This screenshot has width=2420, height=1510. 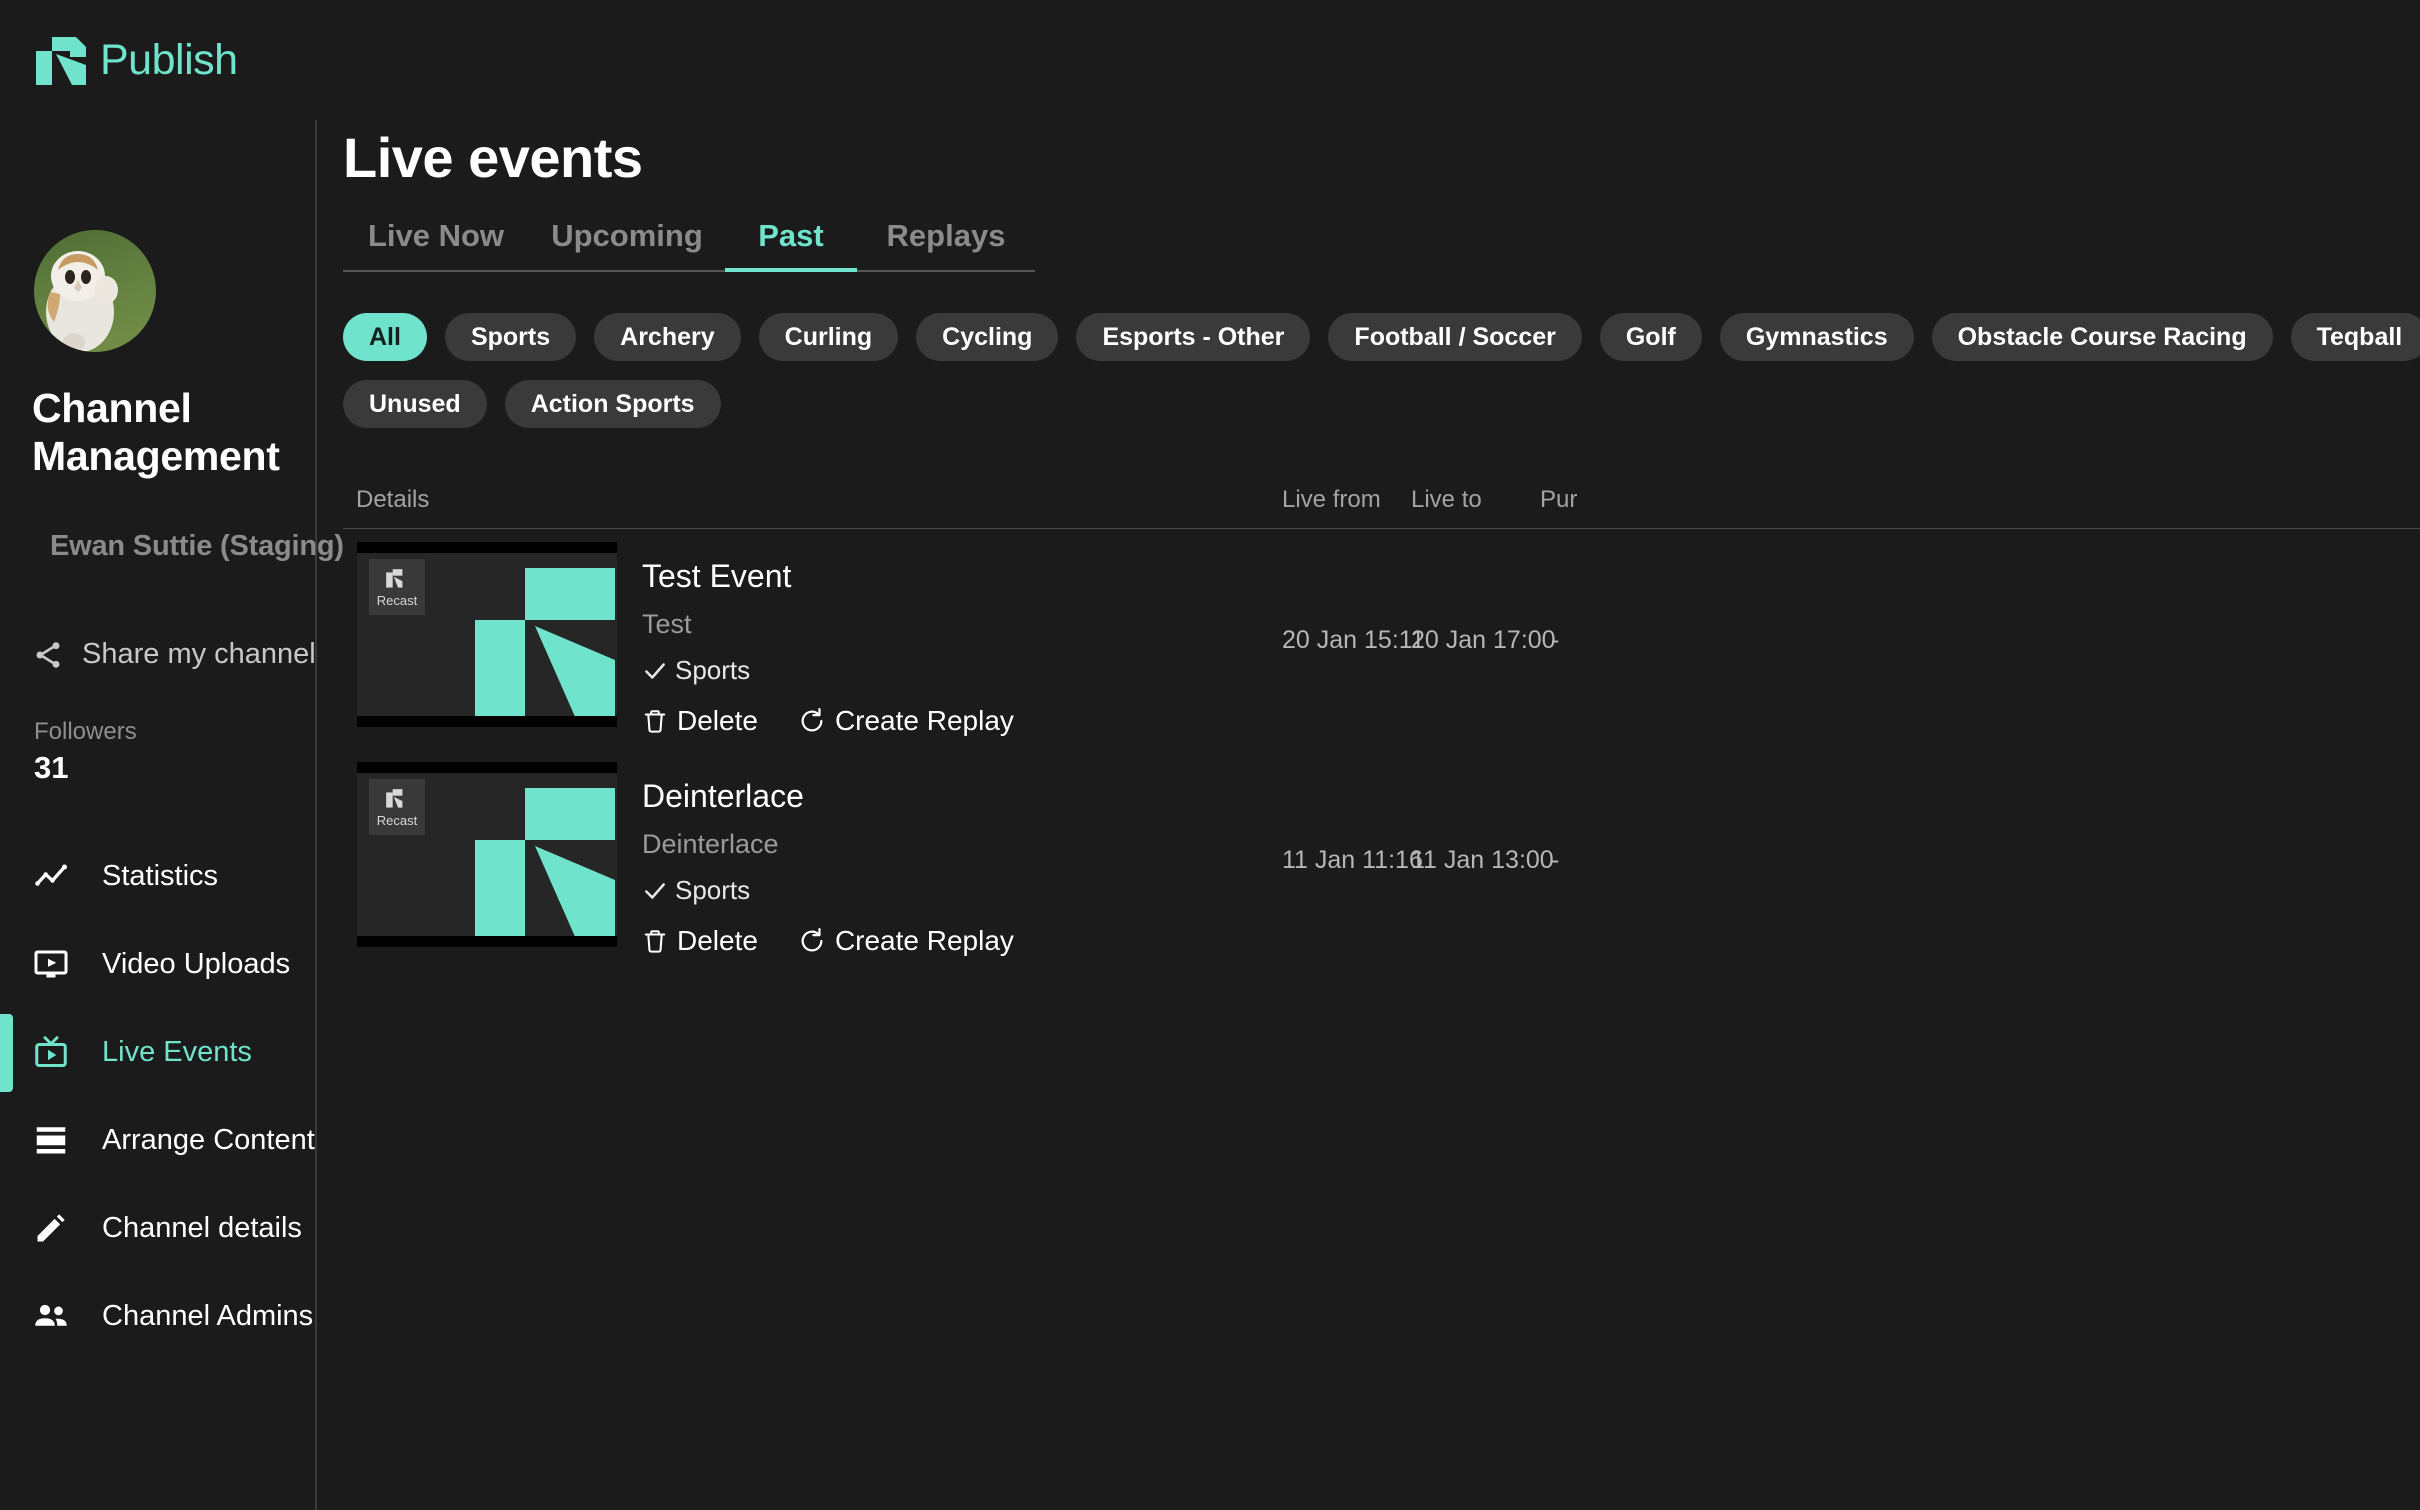 I want to click on sidebar-item-channel-details: Channel details, so click(x=158, y=1228).